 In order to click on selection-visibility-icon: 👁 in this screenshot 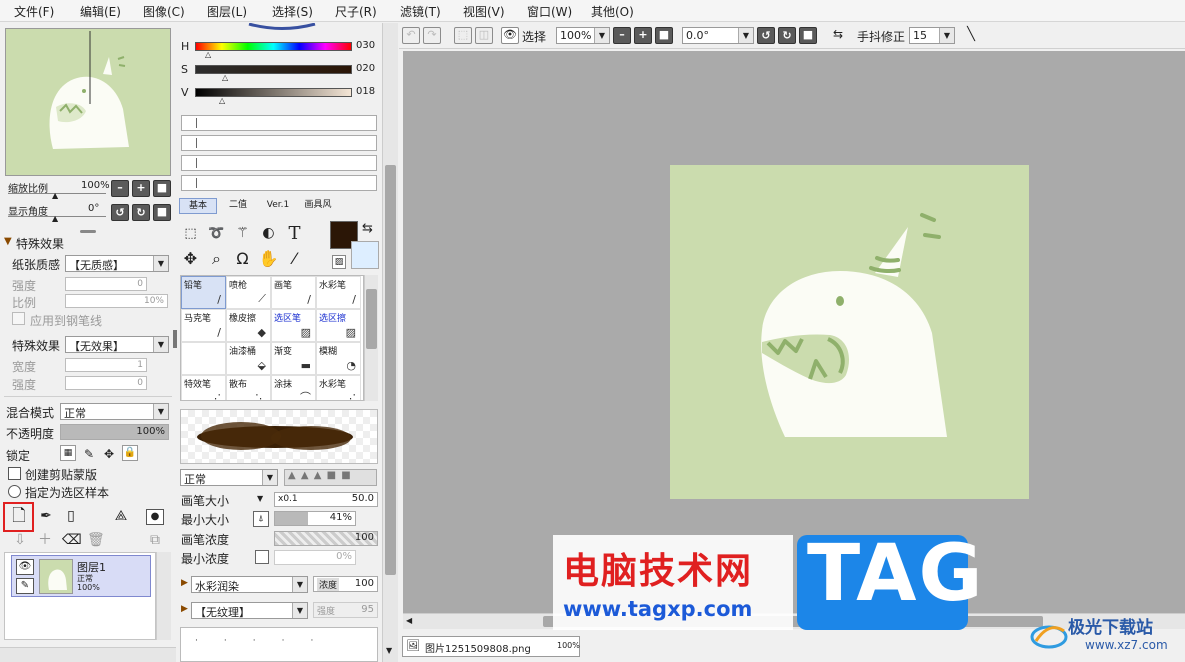, I will do `click(510, 35)`.